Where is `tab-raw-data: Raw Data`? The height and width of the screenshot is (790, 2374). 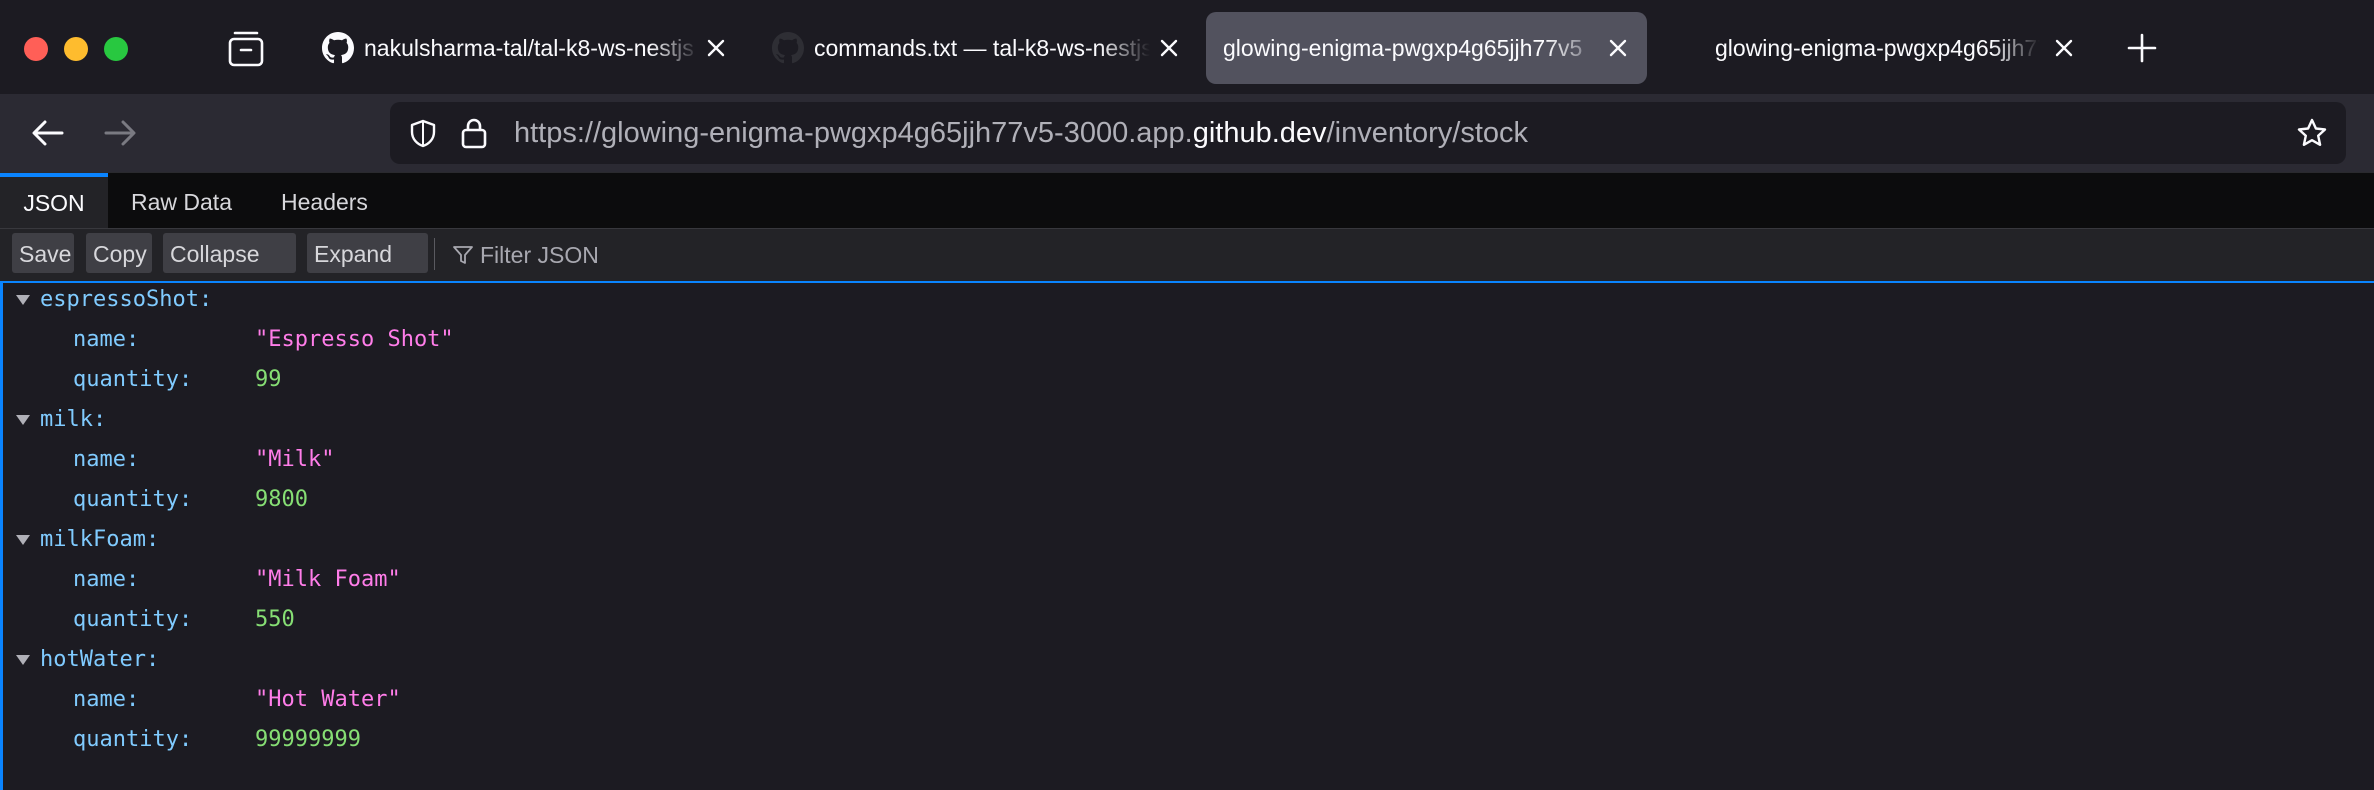 tab-raw-data: Raw Data is located at coordinates (181, 201).